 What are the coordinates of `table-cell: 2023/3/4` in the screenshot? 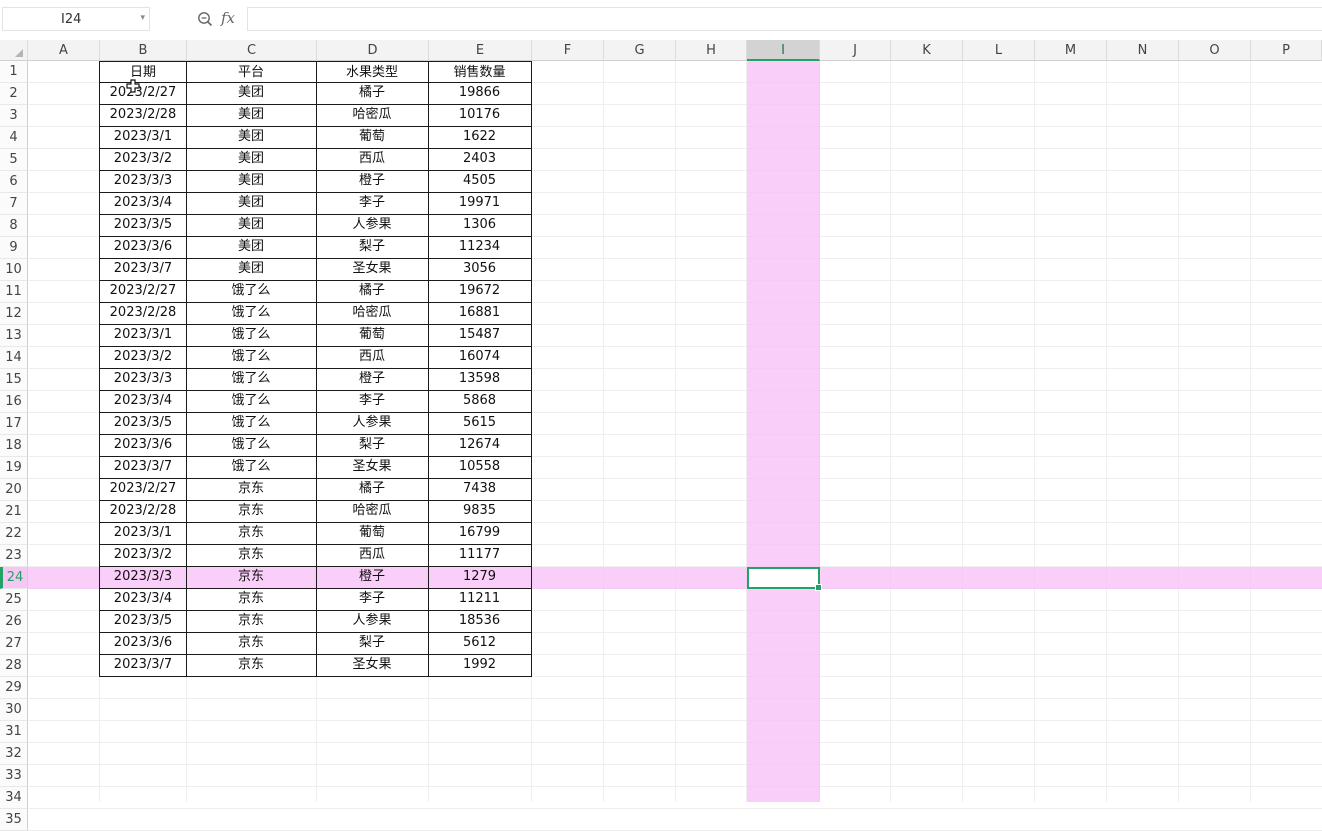 It's located at (143, 401).